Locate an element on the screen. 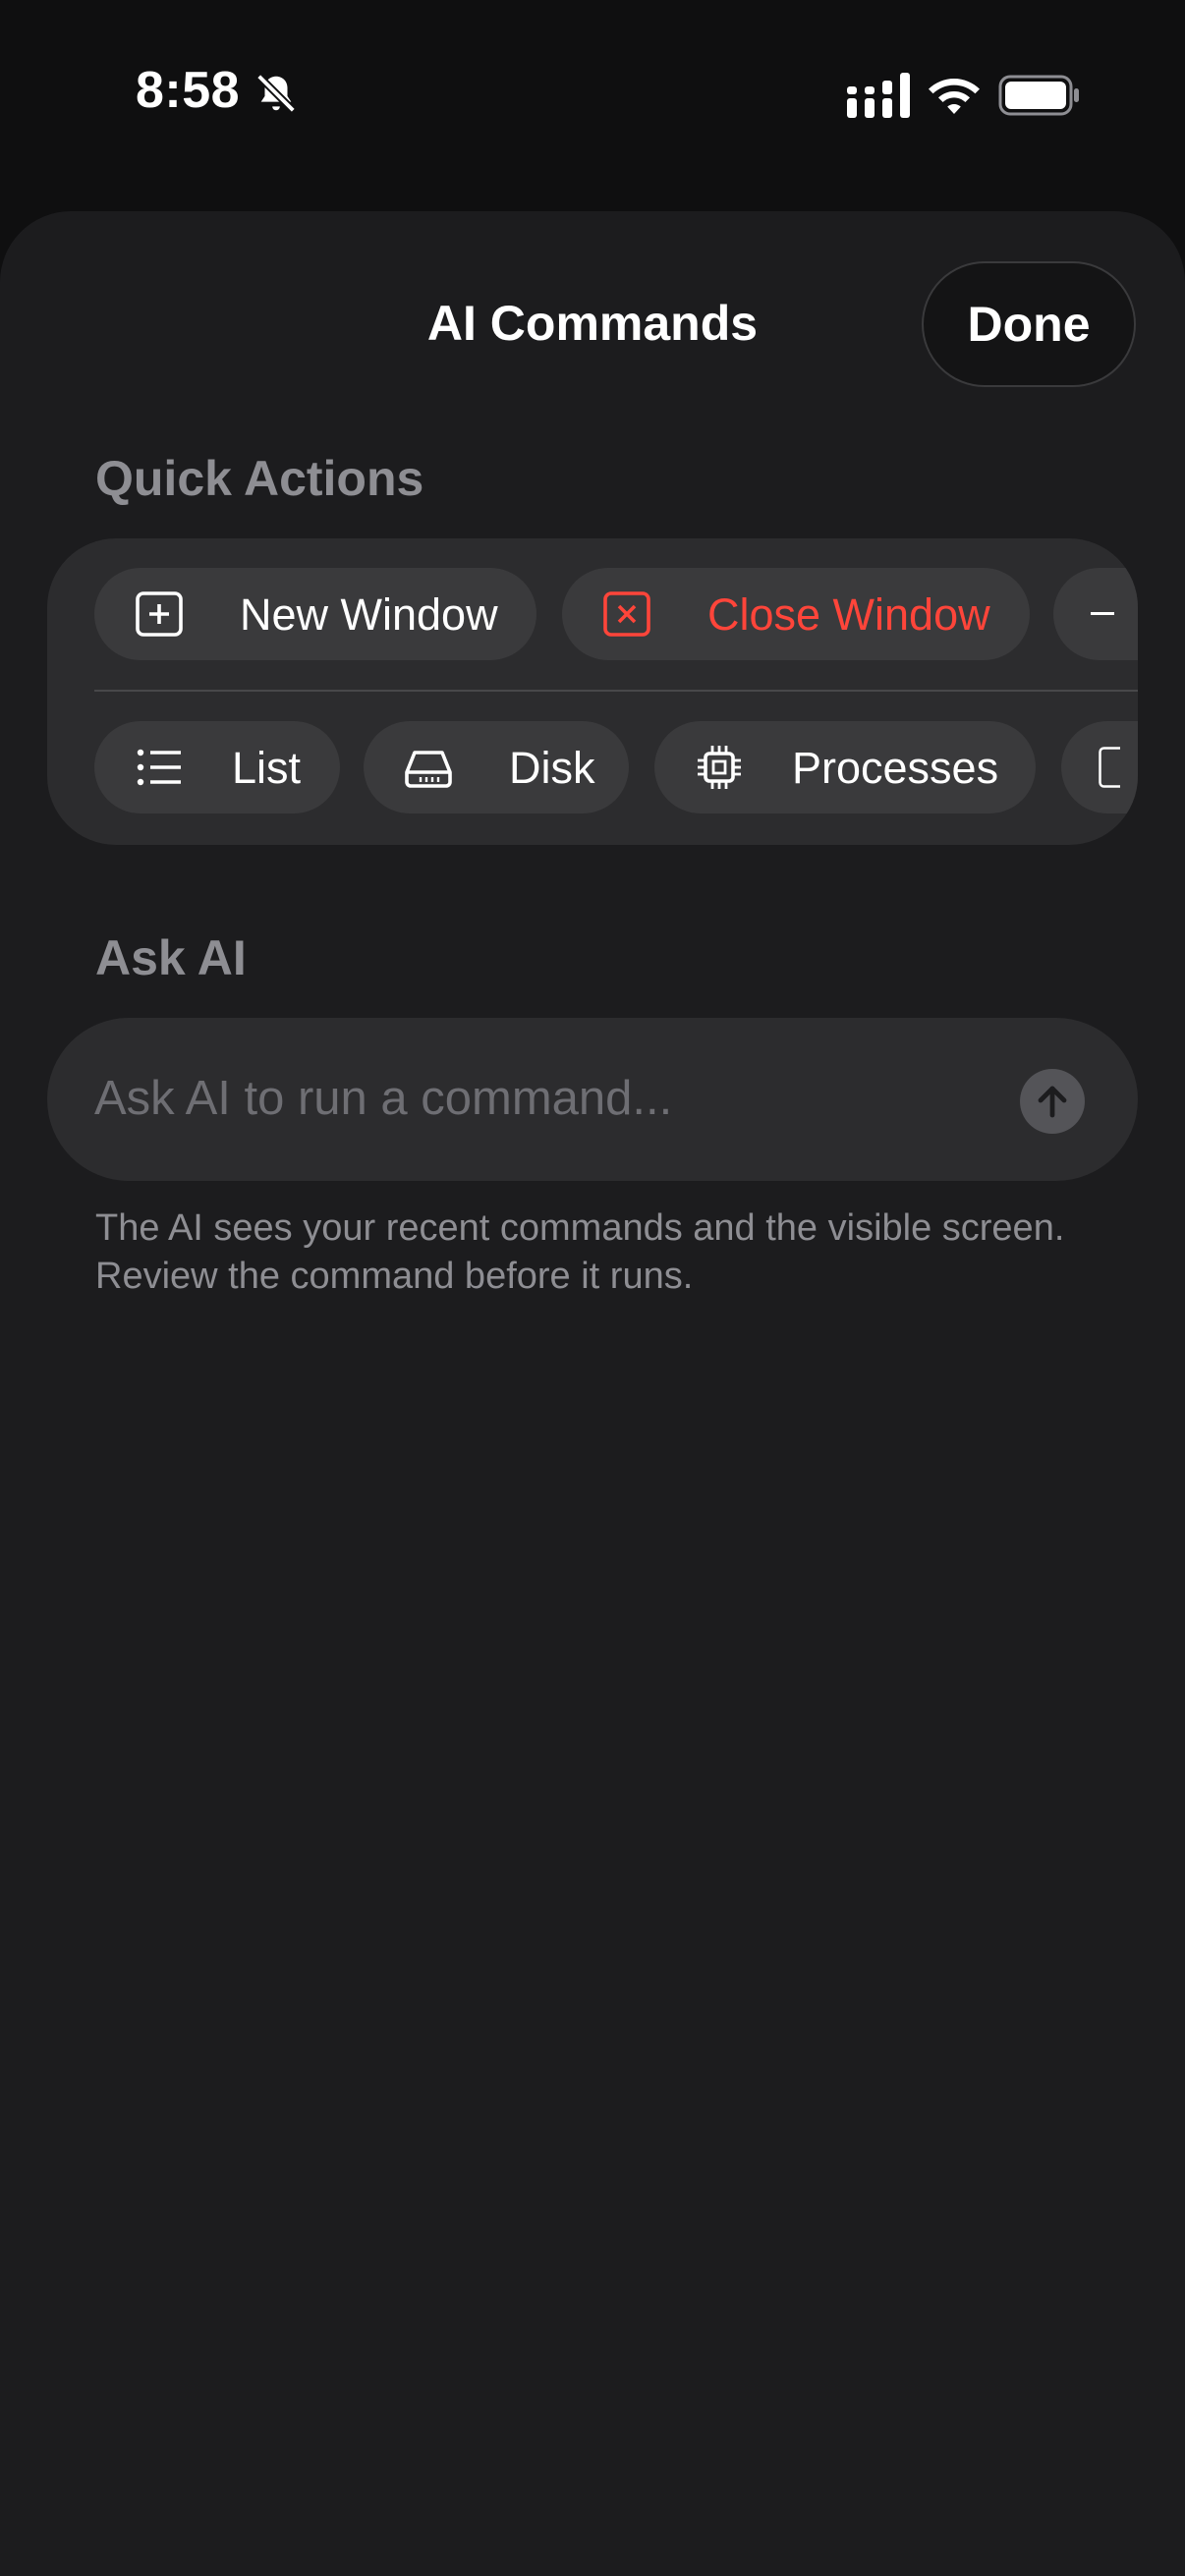 The image size is (1185, 2576). close-window-chip: Close Window is located at coordinates (796, 614).